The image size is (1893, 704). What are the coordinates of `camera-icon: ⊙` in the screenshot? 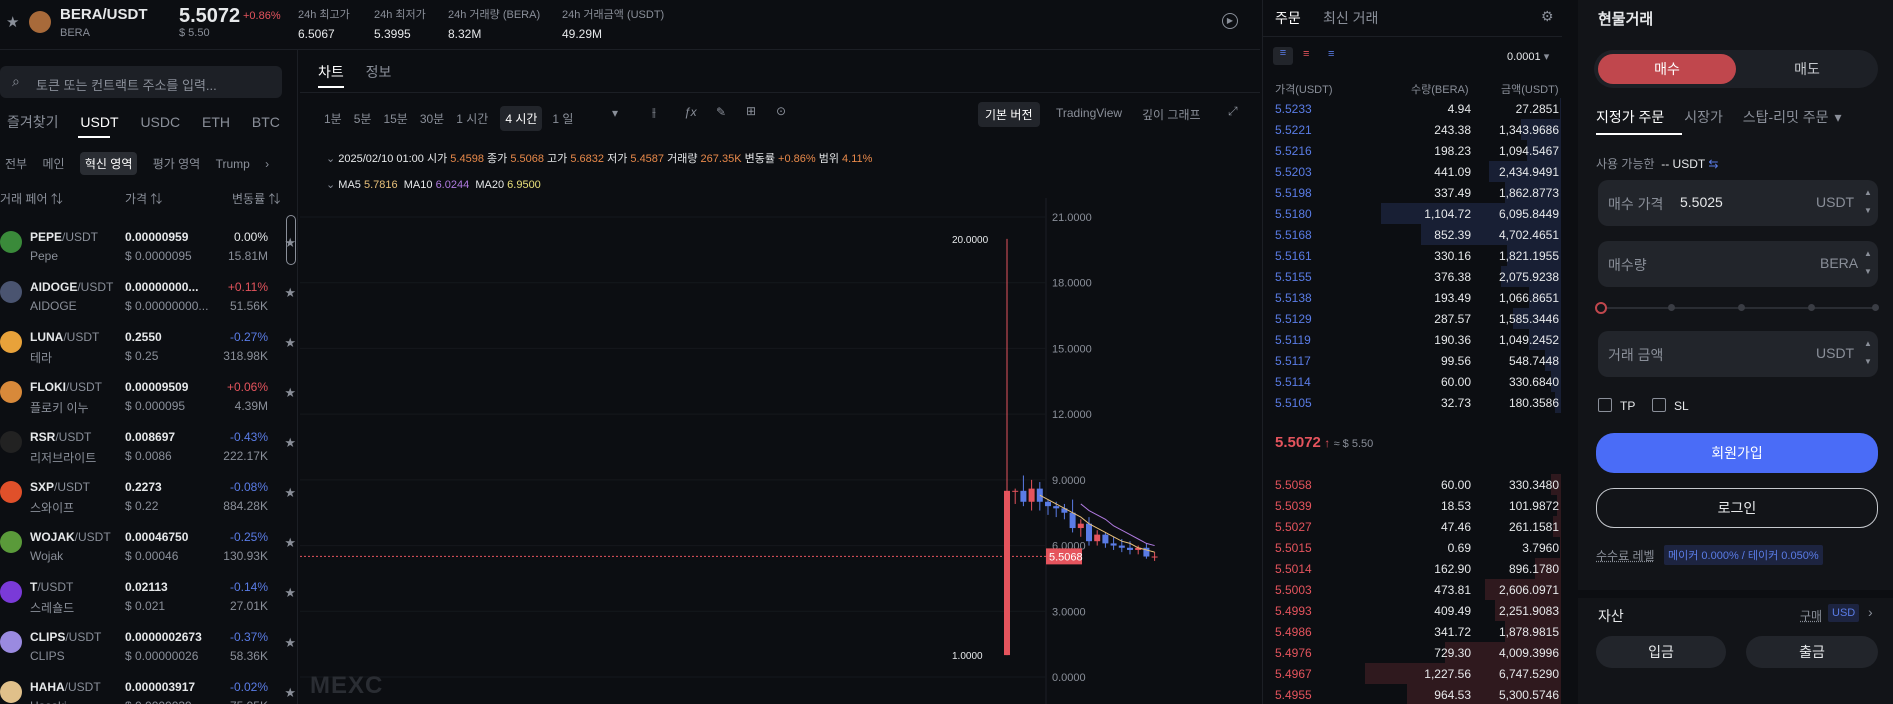 It's located at (781, 111).